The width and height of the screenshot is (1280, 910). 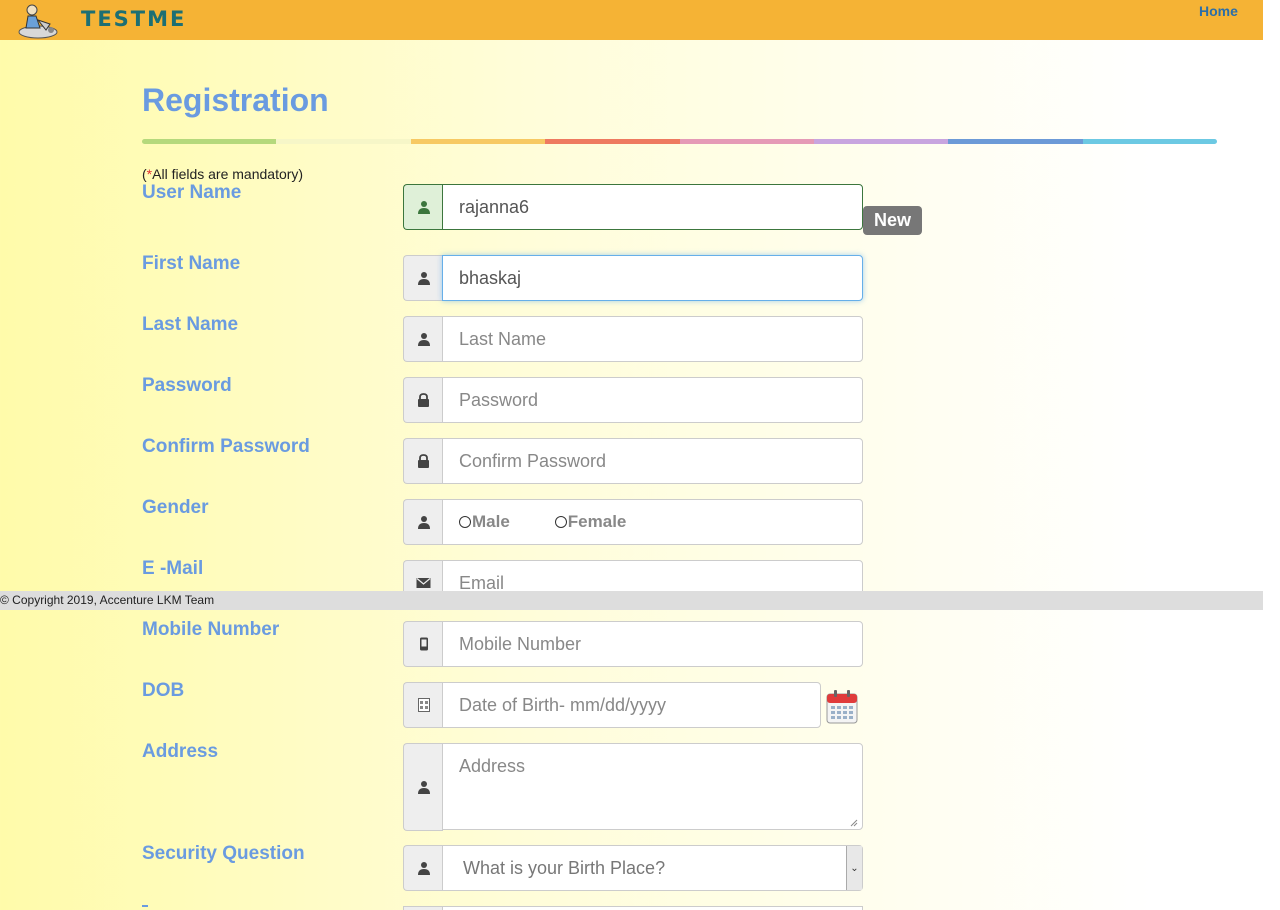 What do you see at coordinates (235, 100) in the screenshot?
I see `page-title: Registration` at bounding box center [235, 100].